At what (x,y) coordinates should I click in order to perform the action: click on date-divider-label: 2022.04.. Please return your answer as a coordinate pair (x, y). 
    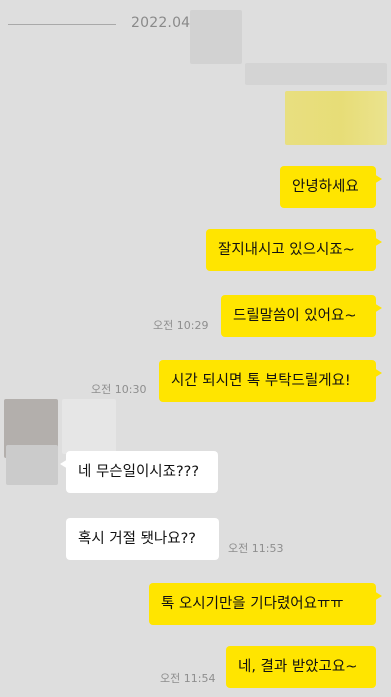
    Looking at the image, I should click on (163, 23).